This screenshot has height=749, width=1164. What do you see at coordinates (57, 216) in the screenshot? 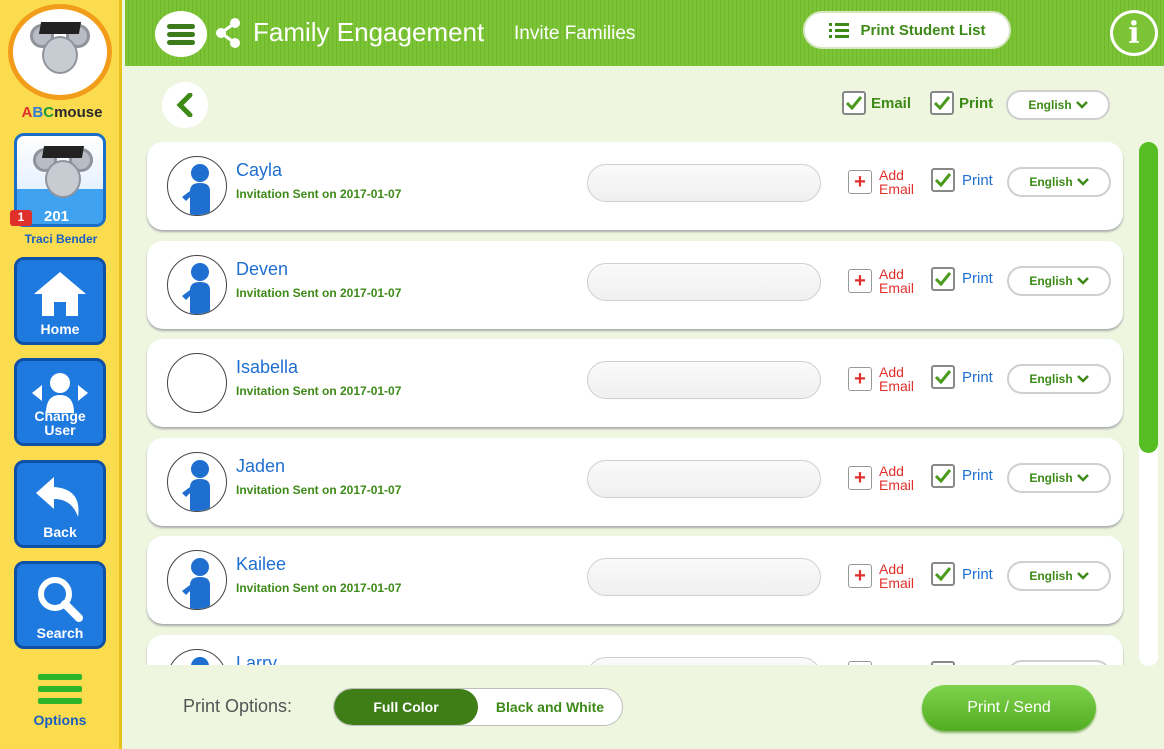
I see `ticket-count: 201` at bounding box center [57, 216].